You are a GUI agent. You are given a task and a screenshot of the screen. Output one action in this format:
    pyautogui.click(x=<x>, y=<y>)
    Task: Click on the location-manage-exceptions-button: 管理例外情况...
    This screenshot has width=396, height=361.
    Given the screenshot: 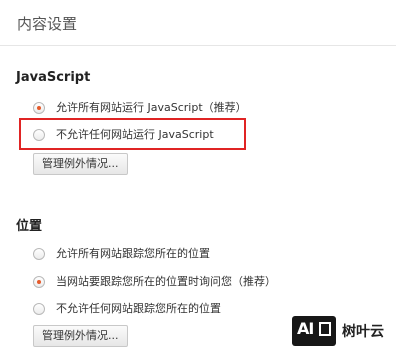 What is the action you would take?
    pyautogui.click(x=80, y=336)
    